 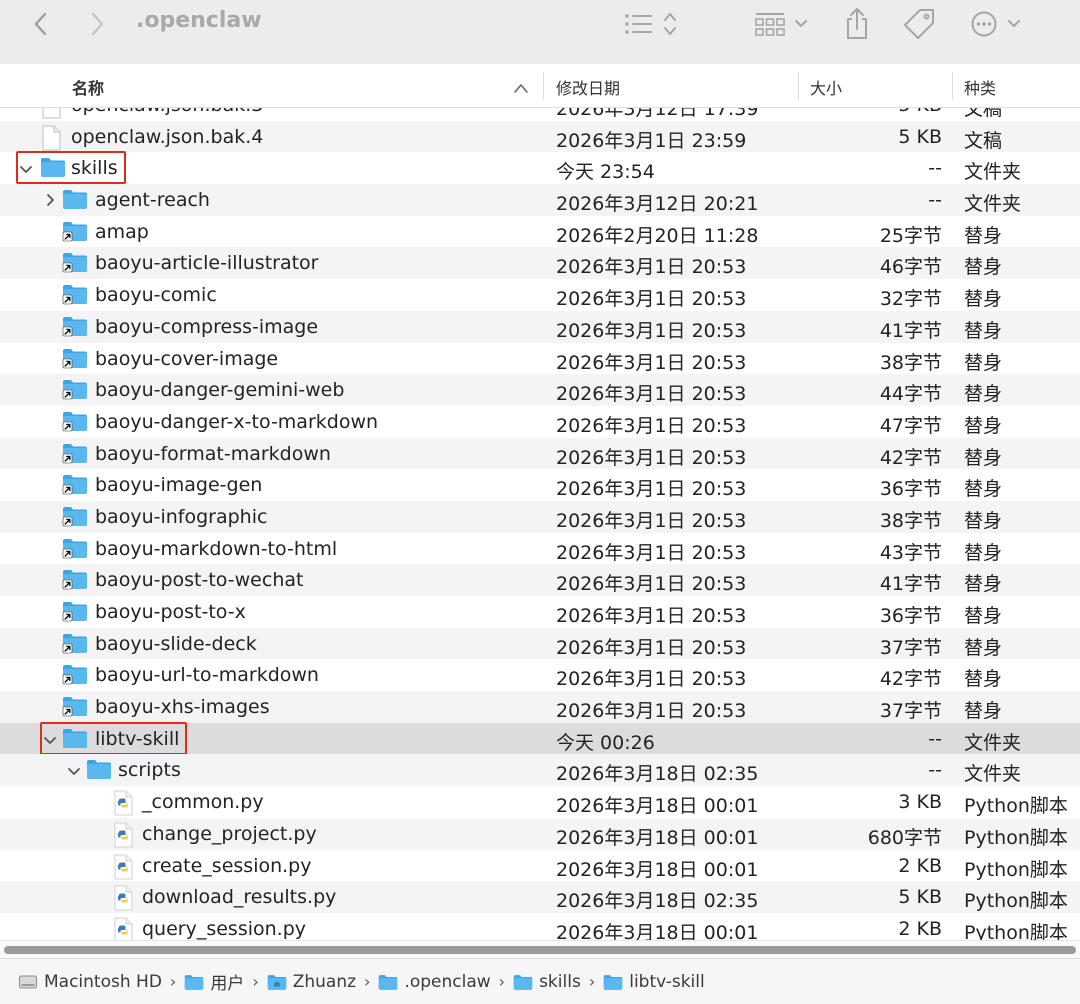 What do you see at coordinates (540, 516) in the screenshot?
I see `file-row: baoyu-infographic 2026年3月1日 20:53 38字节 替身` at bounding box center [540, 516].